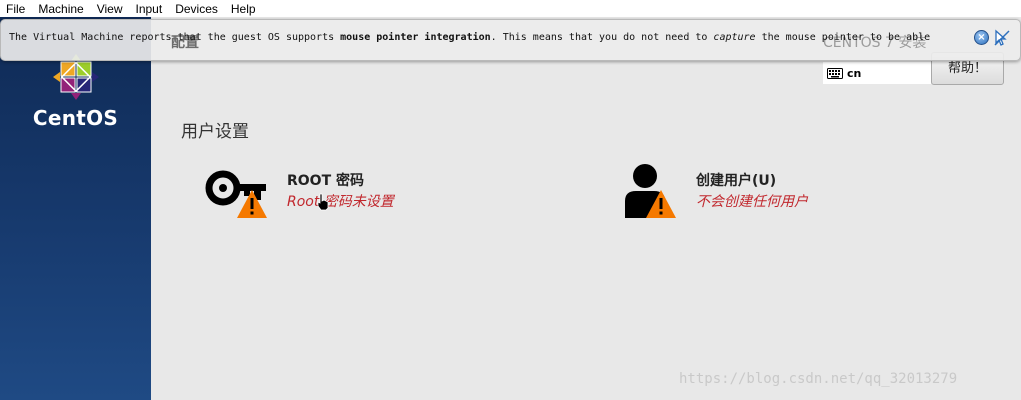 This screenshot has height=400, width=1021. What do you see at coordinates (652, 192) in the screenshot?
I see `user-warning-icon` at bounding box center [652, 192].